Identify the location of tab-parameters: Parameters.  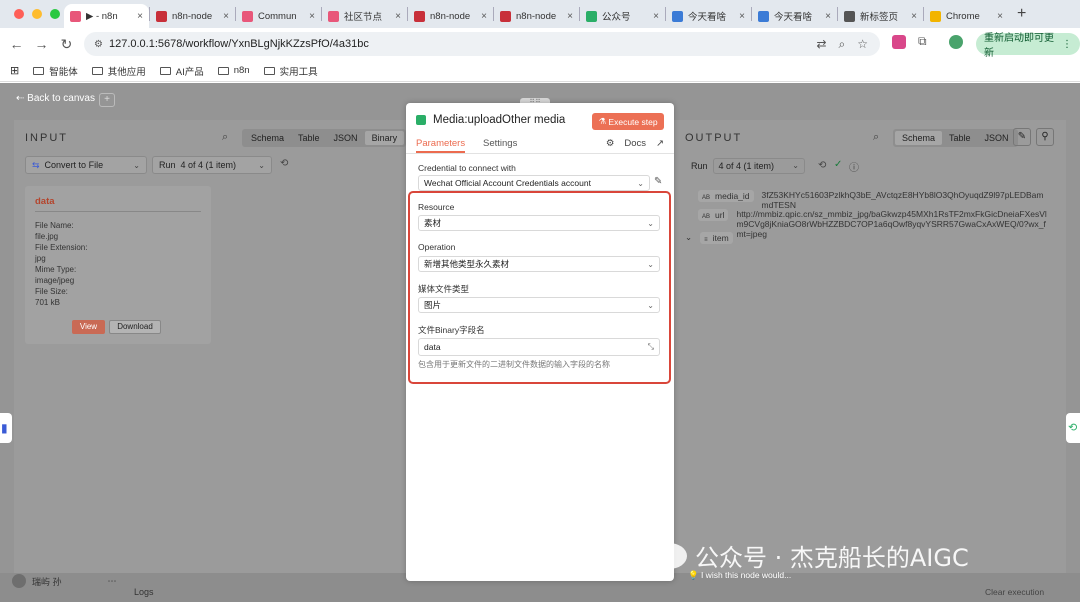
(441, 145).